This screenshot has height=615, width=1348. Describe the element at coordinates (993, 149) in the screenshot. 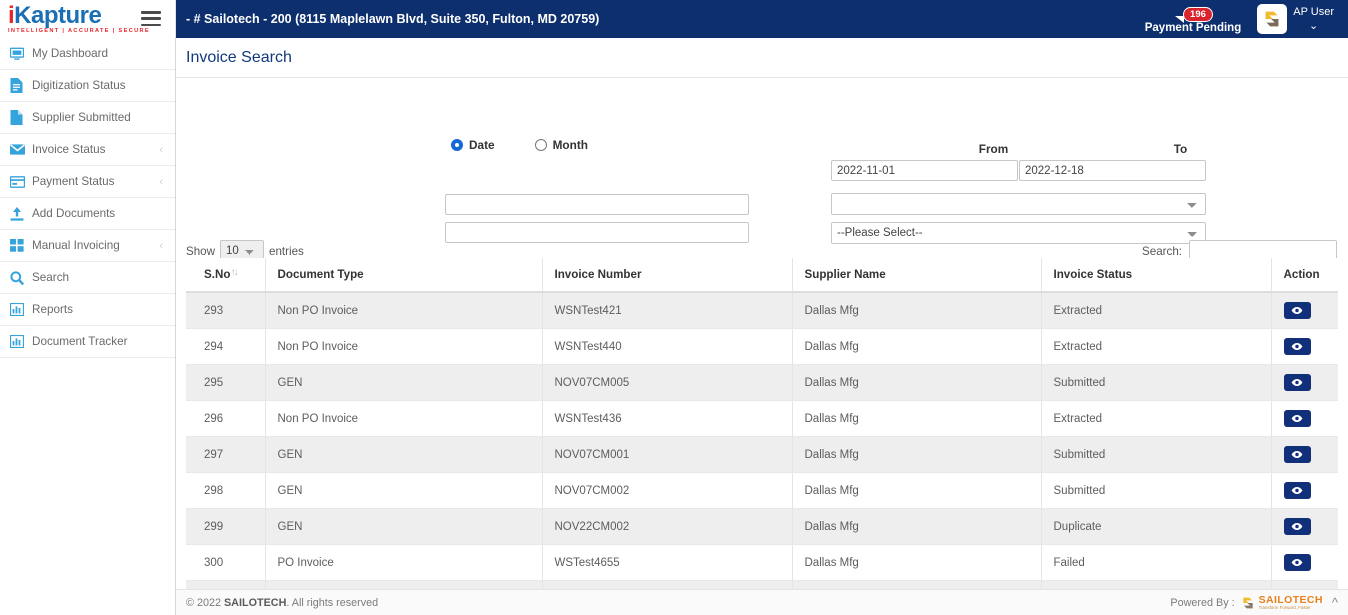

I see `from-label: From` at that location.